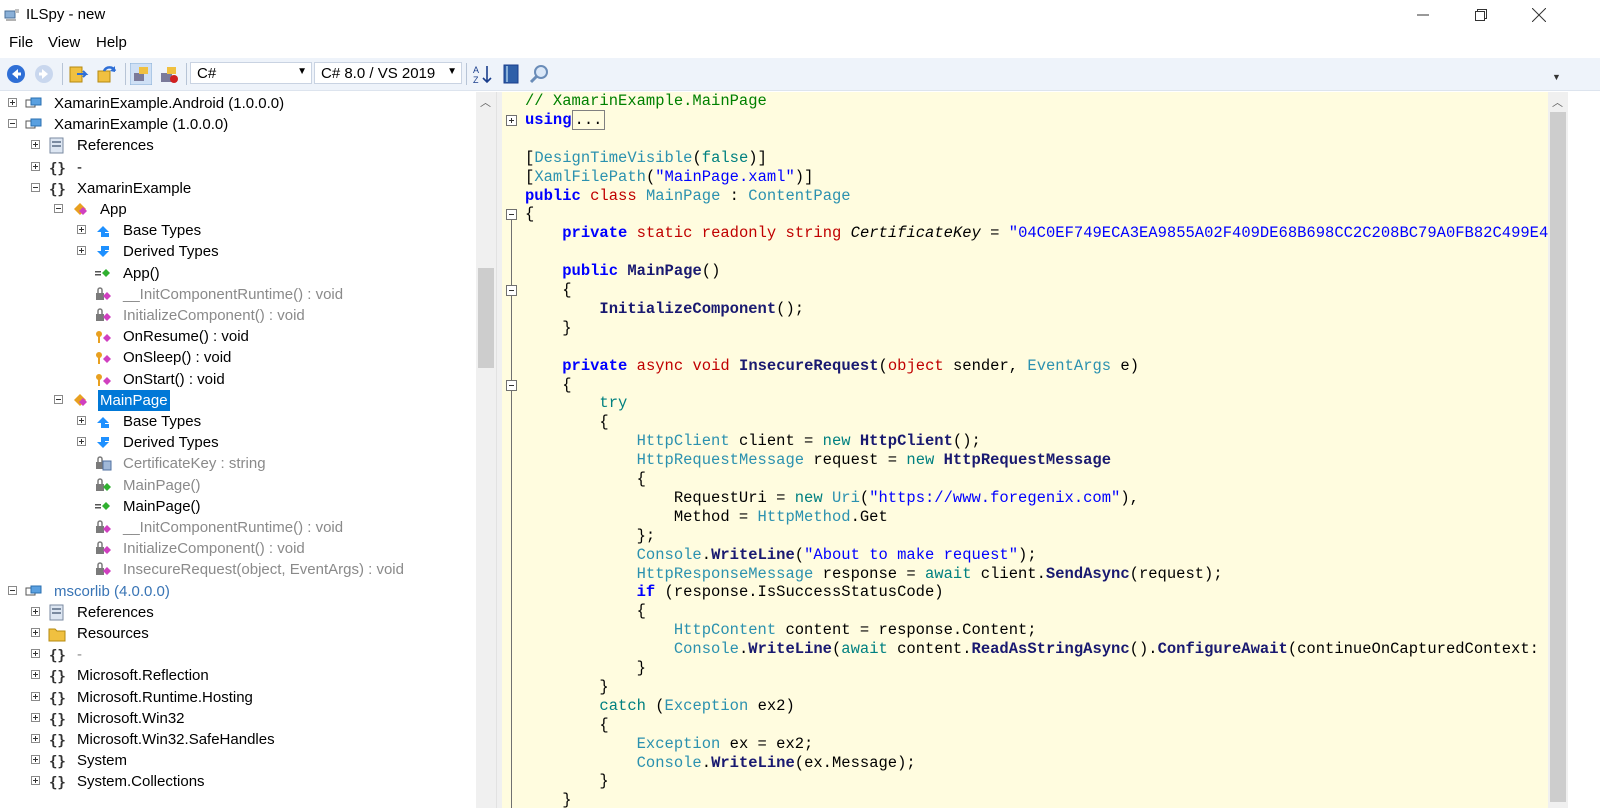 The width and height of the screenshot is (1600, 808). What do you see at coordinates (238, 357) in the screenshot?
I see `tree-node: OnSleep() : void` at bounding box center [238, 357].